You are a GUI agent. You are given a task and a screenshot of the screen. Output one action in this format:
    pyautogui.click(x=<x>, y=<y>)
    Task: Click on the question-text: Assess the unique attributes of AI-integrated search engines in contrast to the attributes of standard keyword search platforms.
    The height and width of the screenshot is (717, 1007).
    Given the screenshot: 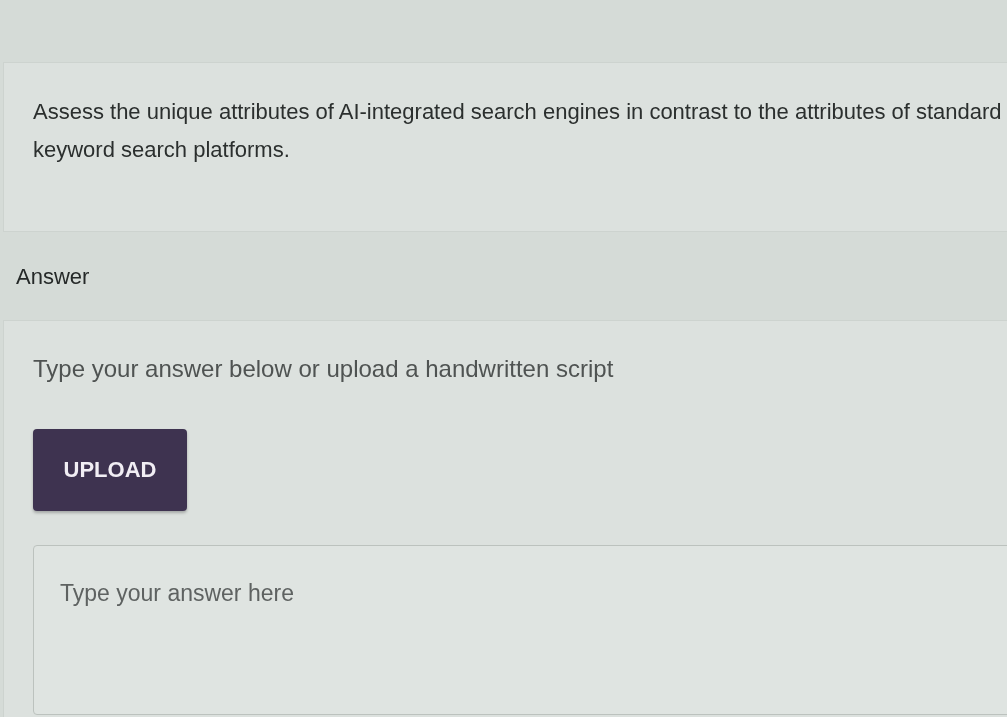 What is the action you would take?
    pyautogui.click(x=518, y=131)
    